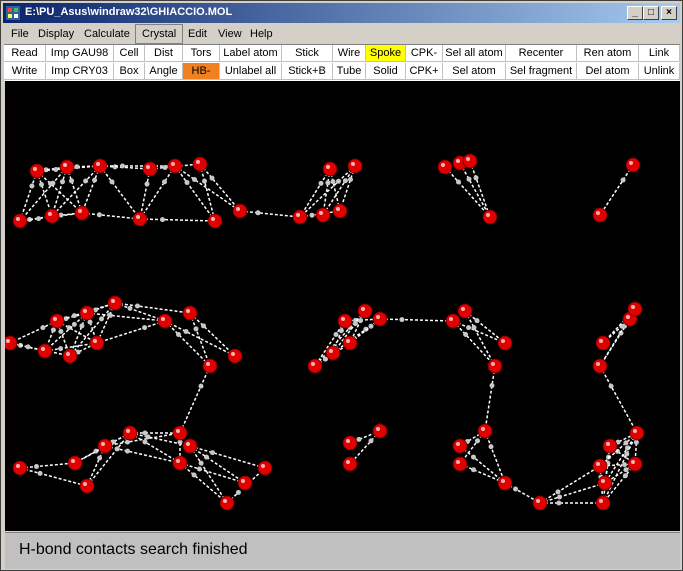  I want to click on solid-button: Solid, so click(386, 71).